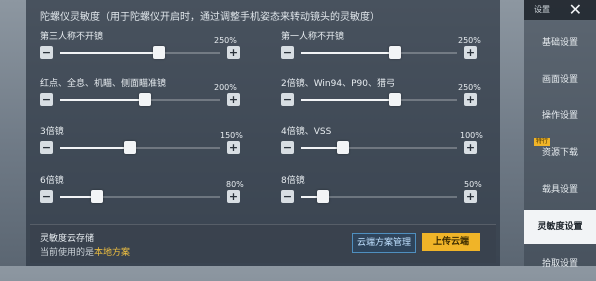  What do you see at coordinates (338, 84) in the screenshot?
I see `slider-label: 2倍镜、Win94、P90、猎弓` at bounding box center [338, 84].